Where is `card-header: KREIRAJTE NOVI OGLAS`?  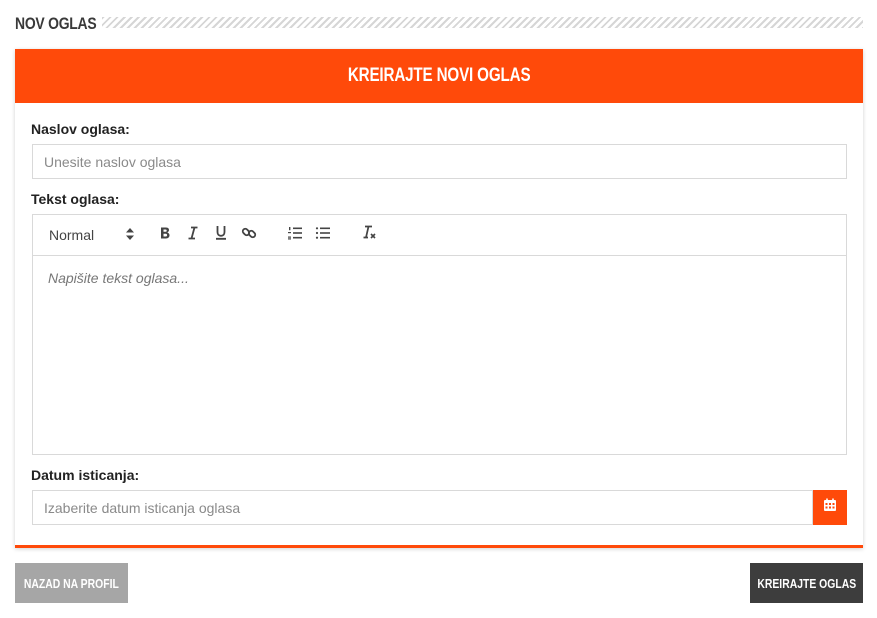 card-header: KREIRAJTE NOVI OGLAS is located at coordinates (439, 76).